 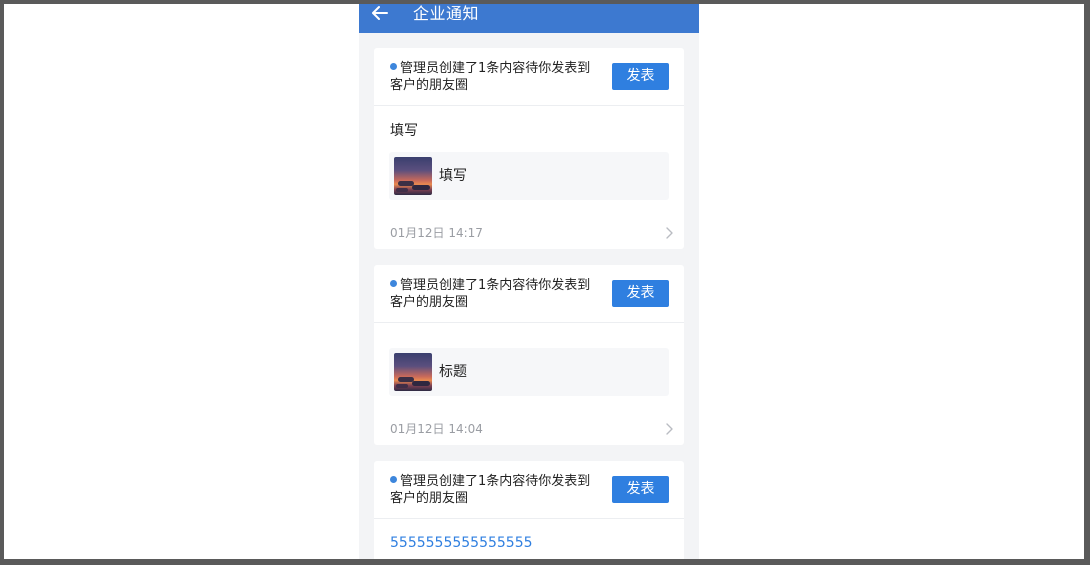 I want to click on page-title: 企业通知, so click(x=446, y=13).